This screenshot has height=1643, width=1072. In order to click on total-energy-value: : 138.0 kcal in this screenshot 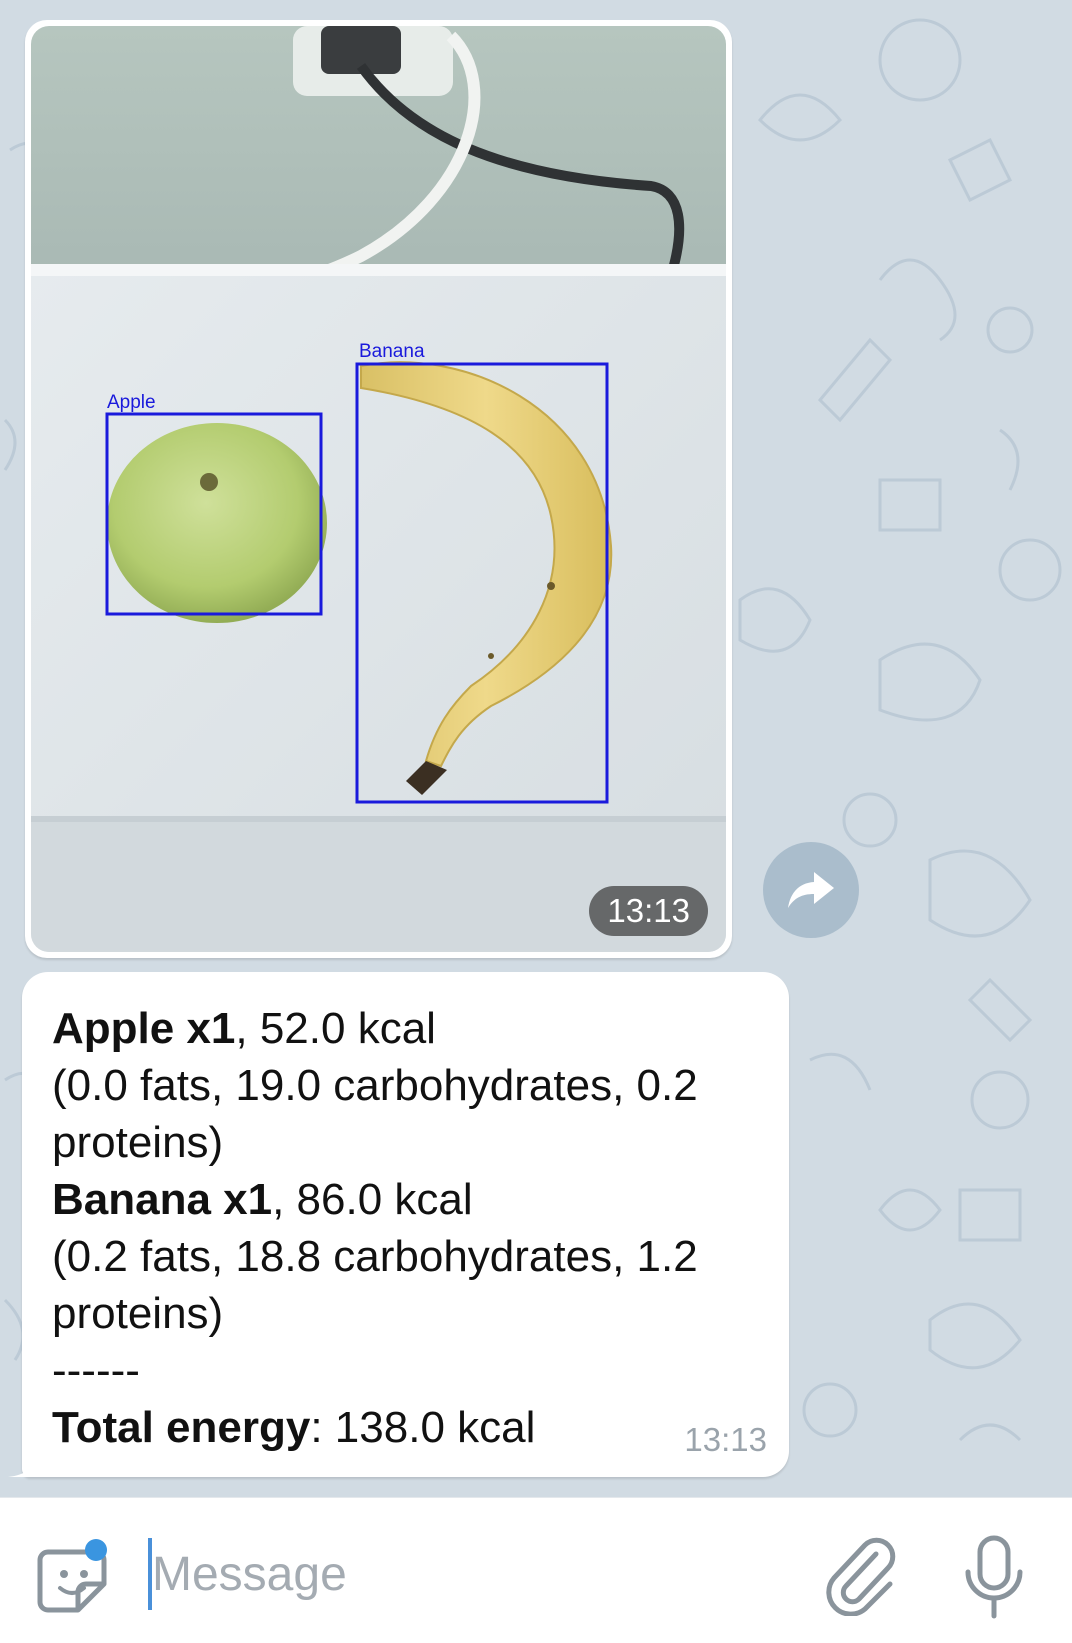, I will do `click(423, 1427)`.